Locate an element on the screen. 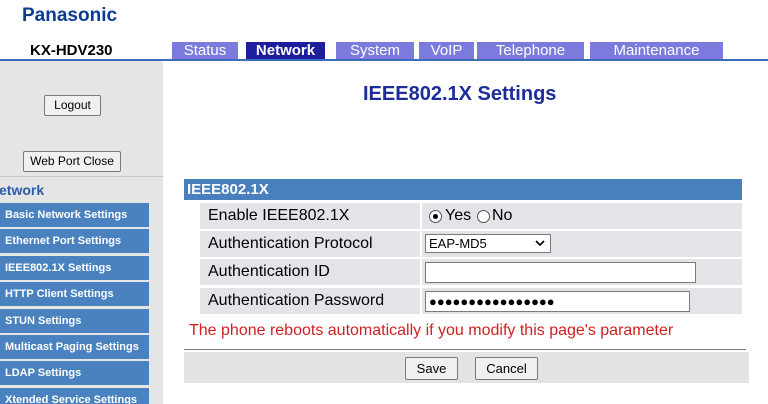 This screenshot has width=768, height=404. tab-network: Network is located at coordinates (285, 50).